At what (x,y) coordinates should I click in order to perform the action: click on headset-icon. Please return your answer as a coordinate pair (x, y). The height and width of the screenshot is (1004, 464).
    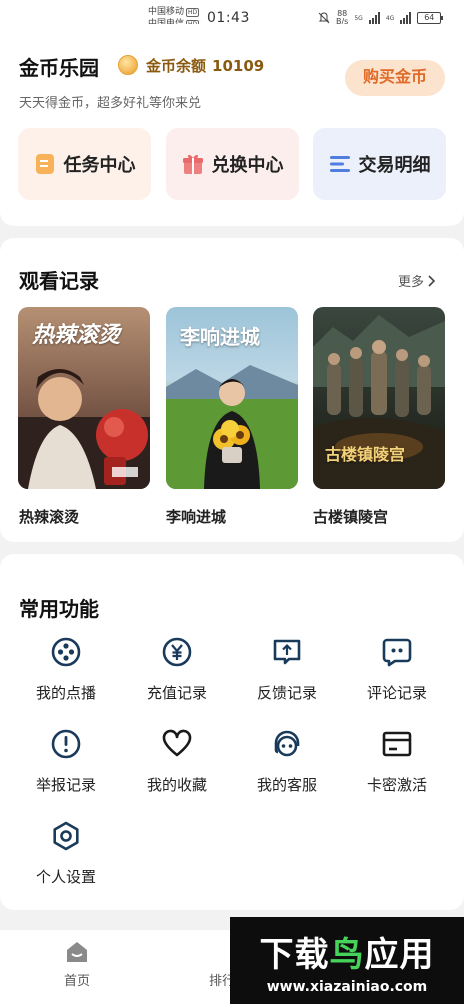
    Looking at the image, I should click on (287, 743).